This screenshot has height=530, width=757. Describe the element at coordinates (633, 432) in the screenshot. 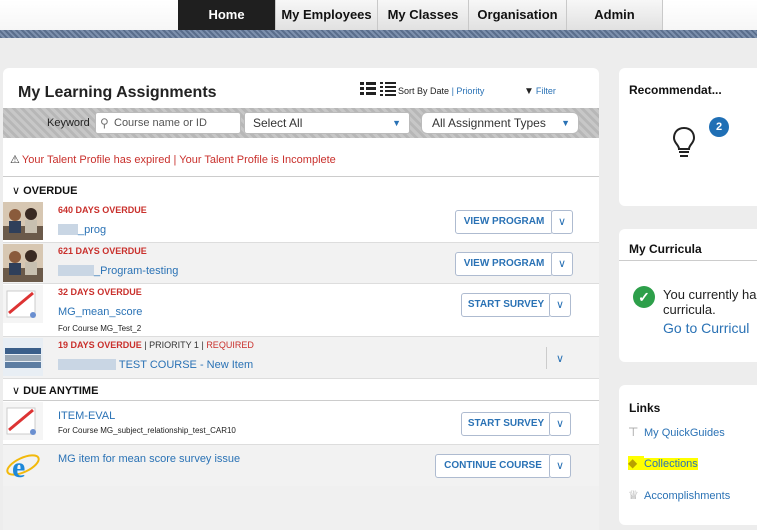

I see `signpost-icon: ⊤` at that location.